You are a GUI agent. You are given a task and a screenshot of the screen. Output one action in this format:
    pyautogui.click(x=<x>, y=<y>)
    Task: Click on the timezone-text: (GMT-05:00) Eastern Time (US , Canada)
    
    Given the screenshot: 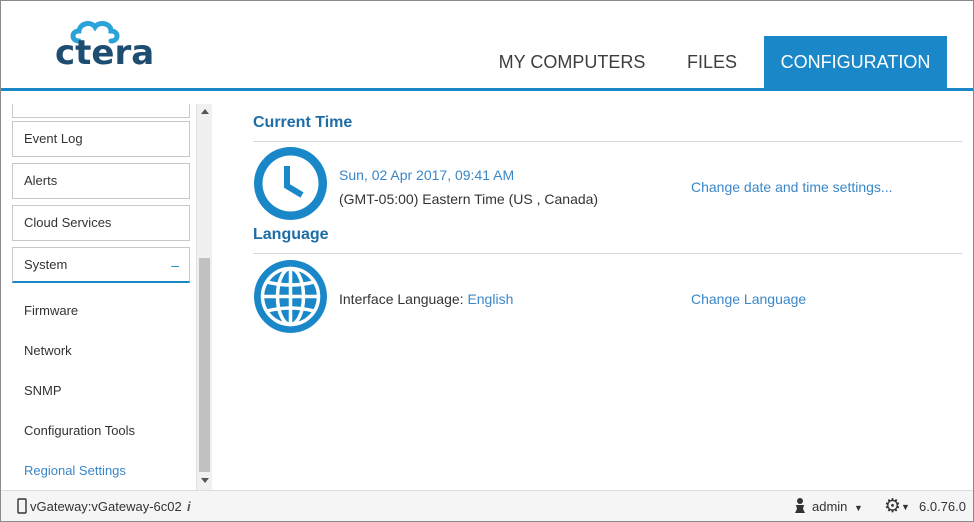 What is the action you would take?
    pyautogui.click(x=469, y=199)
    